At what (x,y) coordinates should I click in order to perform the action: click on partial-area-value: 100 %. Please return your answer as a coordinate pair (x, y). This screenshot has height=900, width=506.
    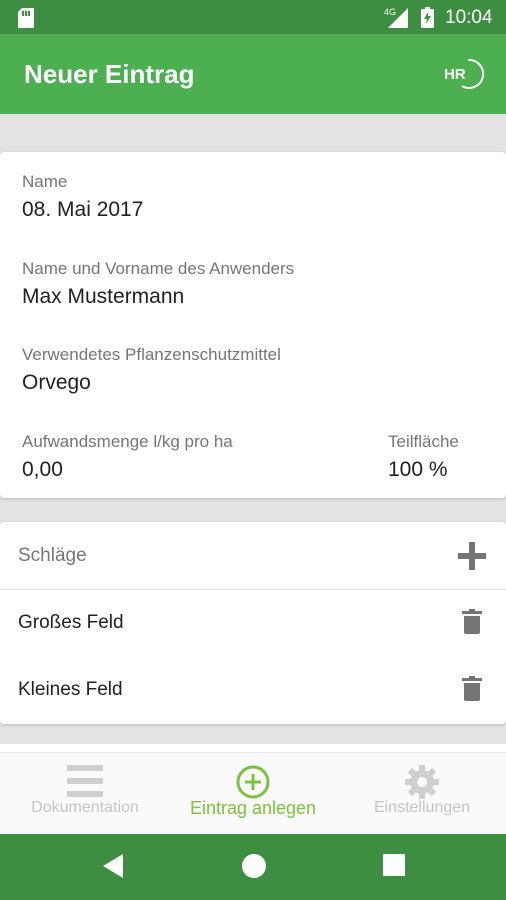
    Looking at the image, I should click on (418, 470).